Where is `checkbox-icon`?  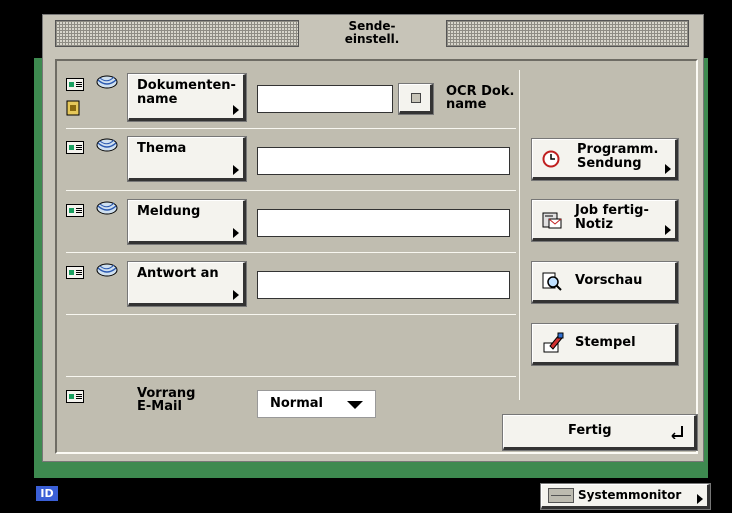
checkbox-icon is located at coordinates (416, 98).